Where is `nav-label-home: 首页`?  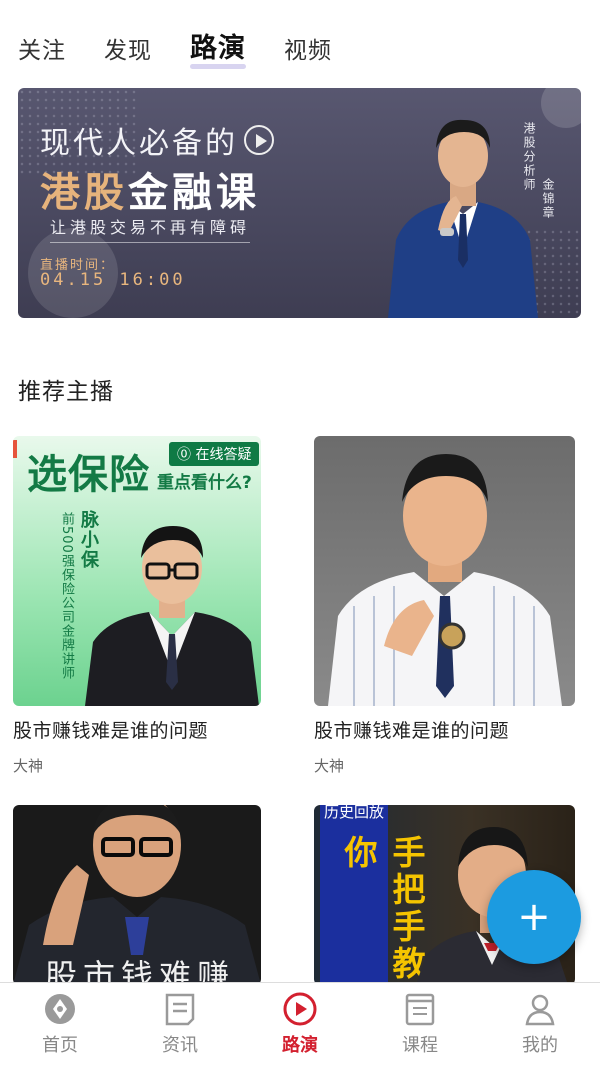
nav-label-home: 首页 is located at coordinates (60, 1045).